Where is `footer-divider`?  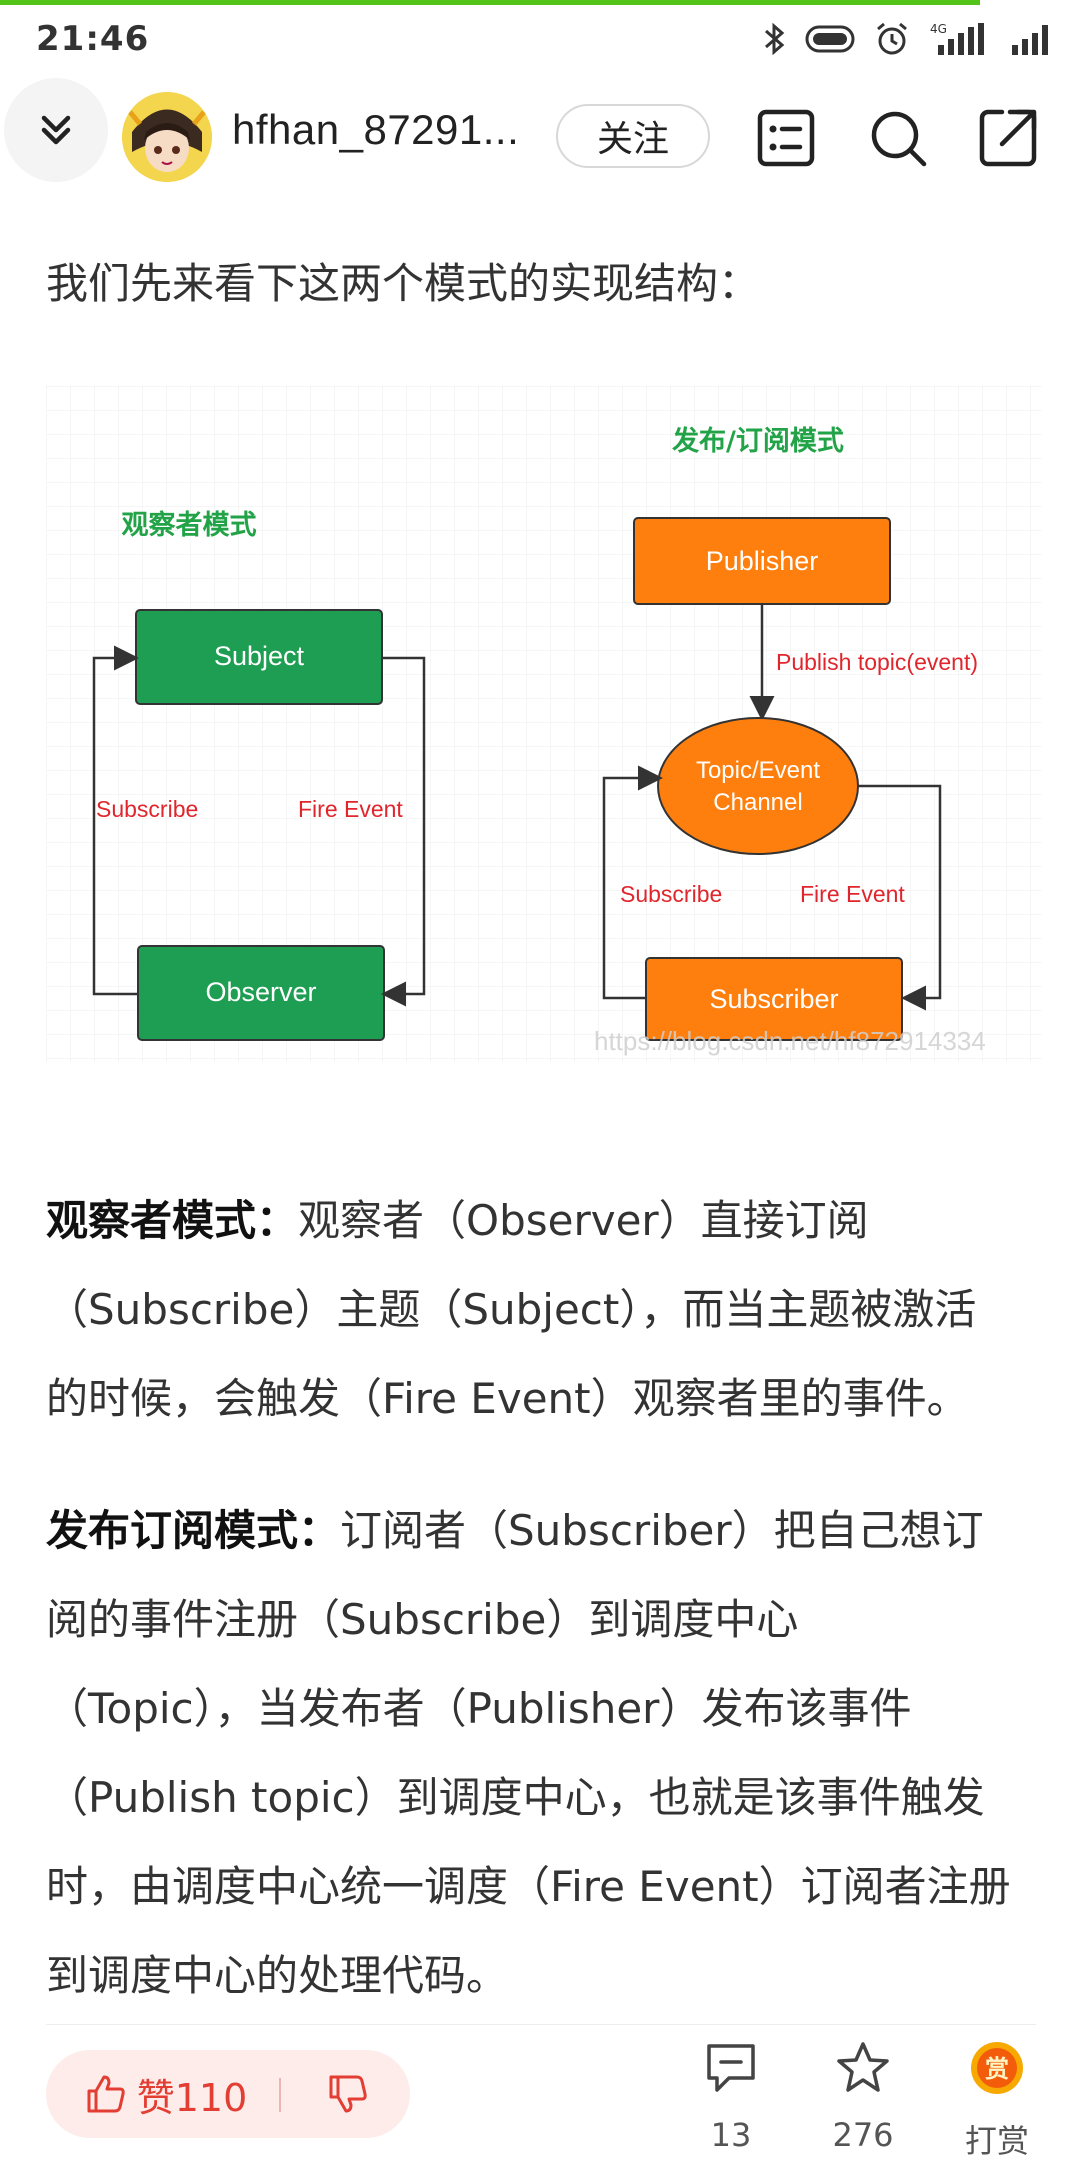 footer-divider is located at coordinates (541, 2024).